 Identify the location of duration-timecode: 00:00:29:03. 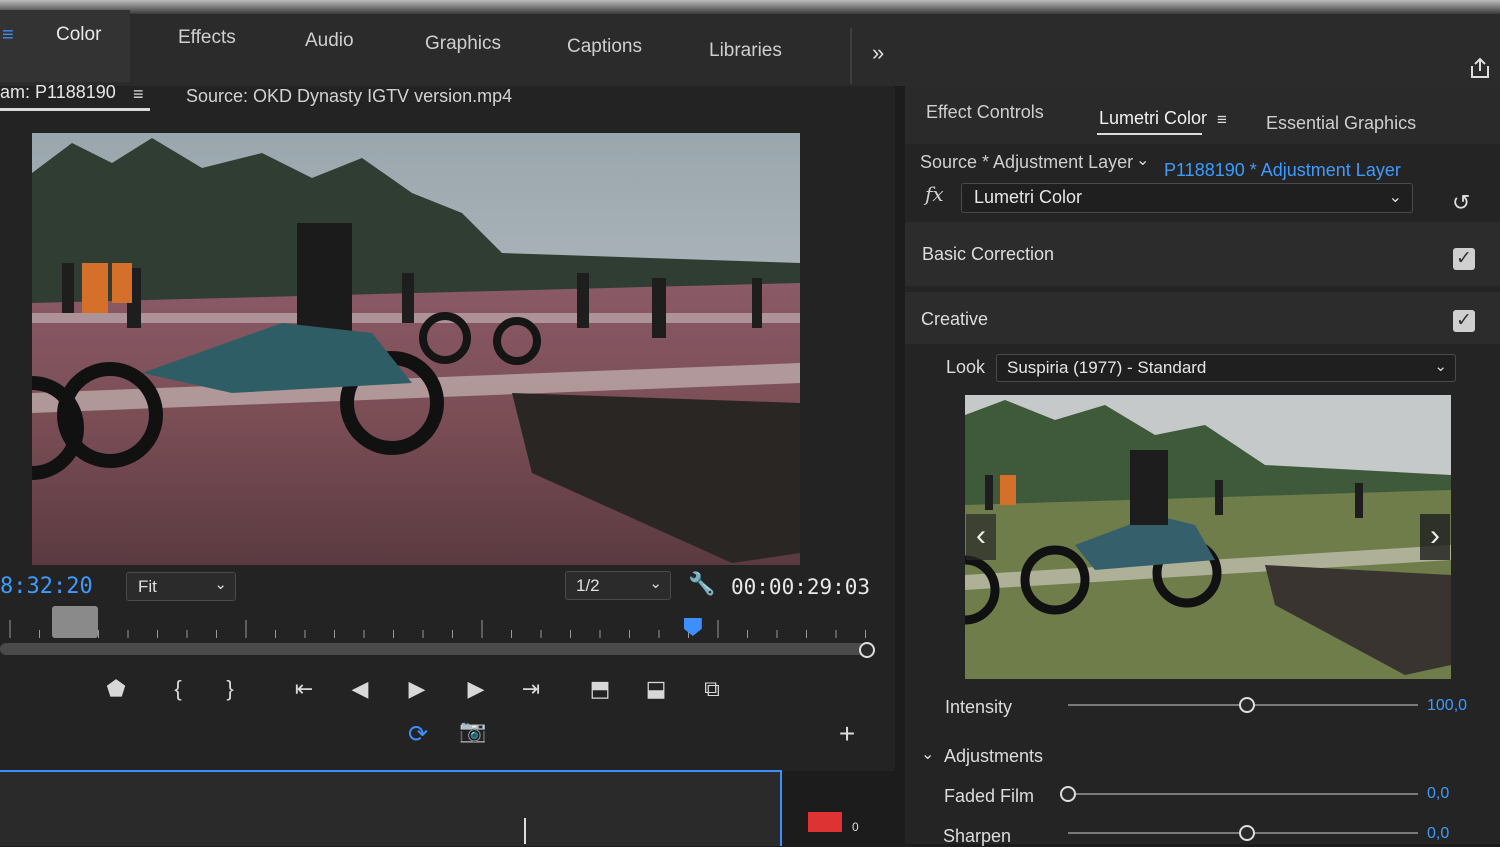
(801, 587).